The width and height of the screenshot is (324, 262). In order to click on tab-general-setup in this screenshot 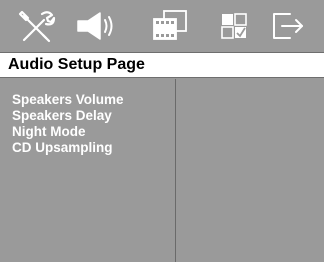, I will do `click(36, 26)`.